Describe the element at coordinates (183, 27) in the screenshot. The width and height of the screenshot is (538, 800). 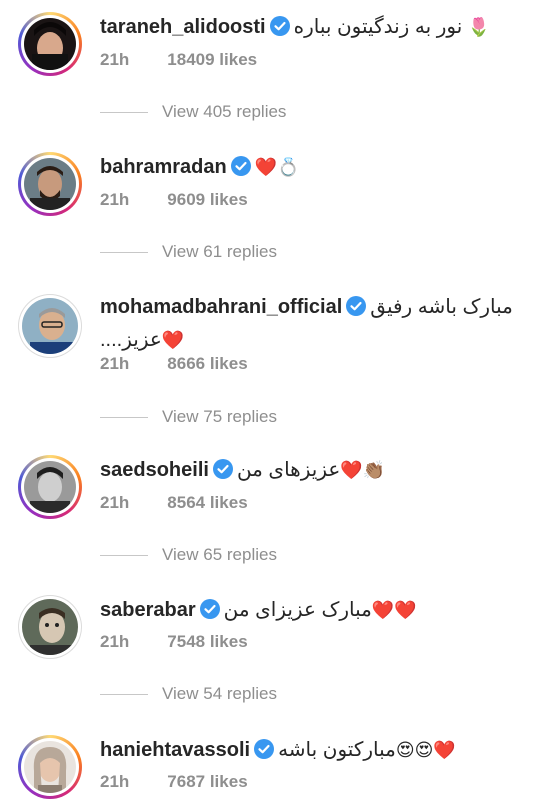
I see `username: taraneh_alidoosti` at that location.